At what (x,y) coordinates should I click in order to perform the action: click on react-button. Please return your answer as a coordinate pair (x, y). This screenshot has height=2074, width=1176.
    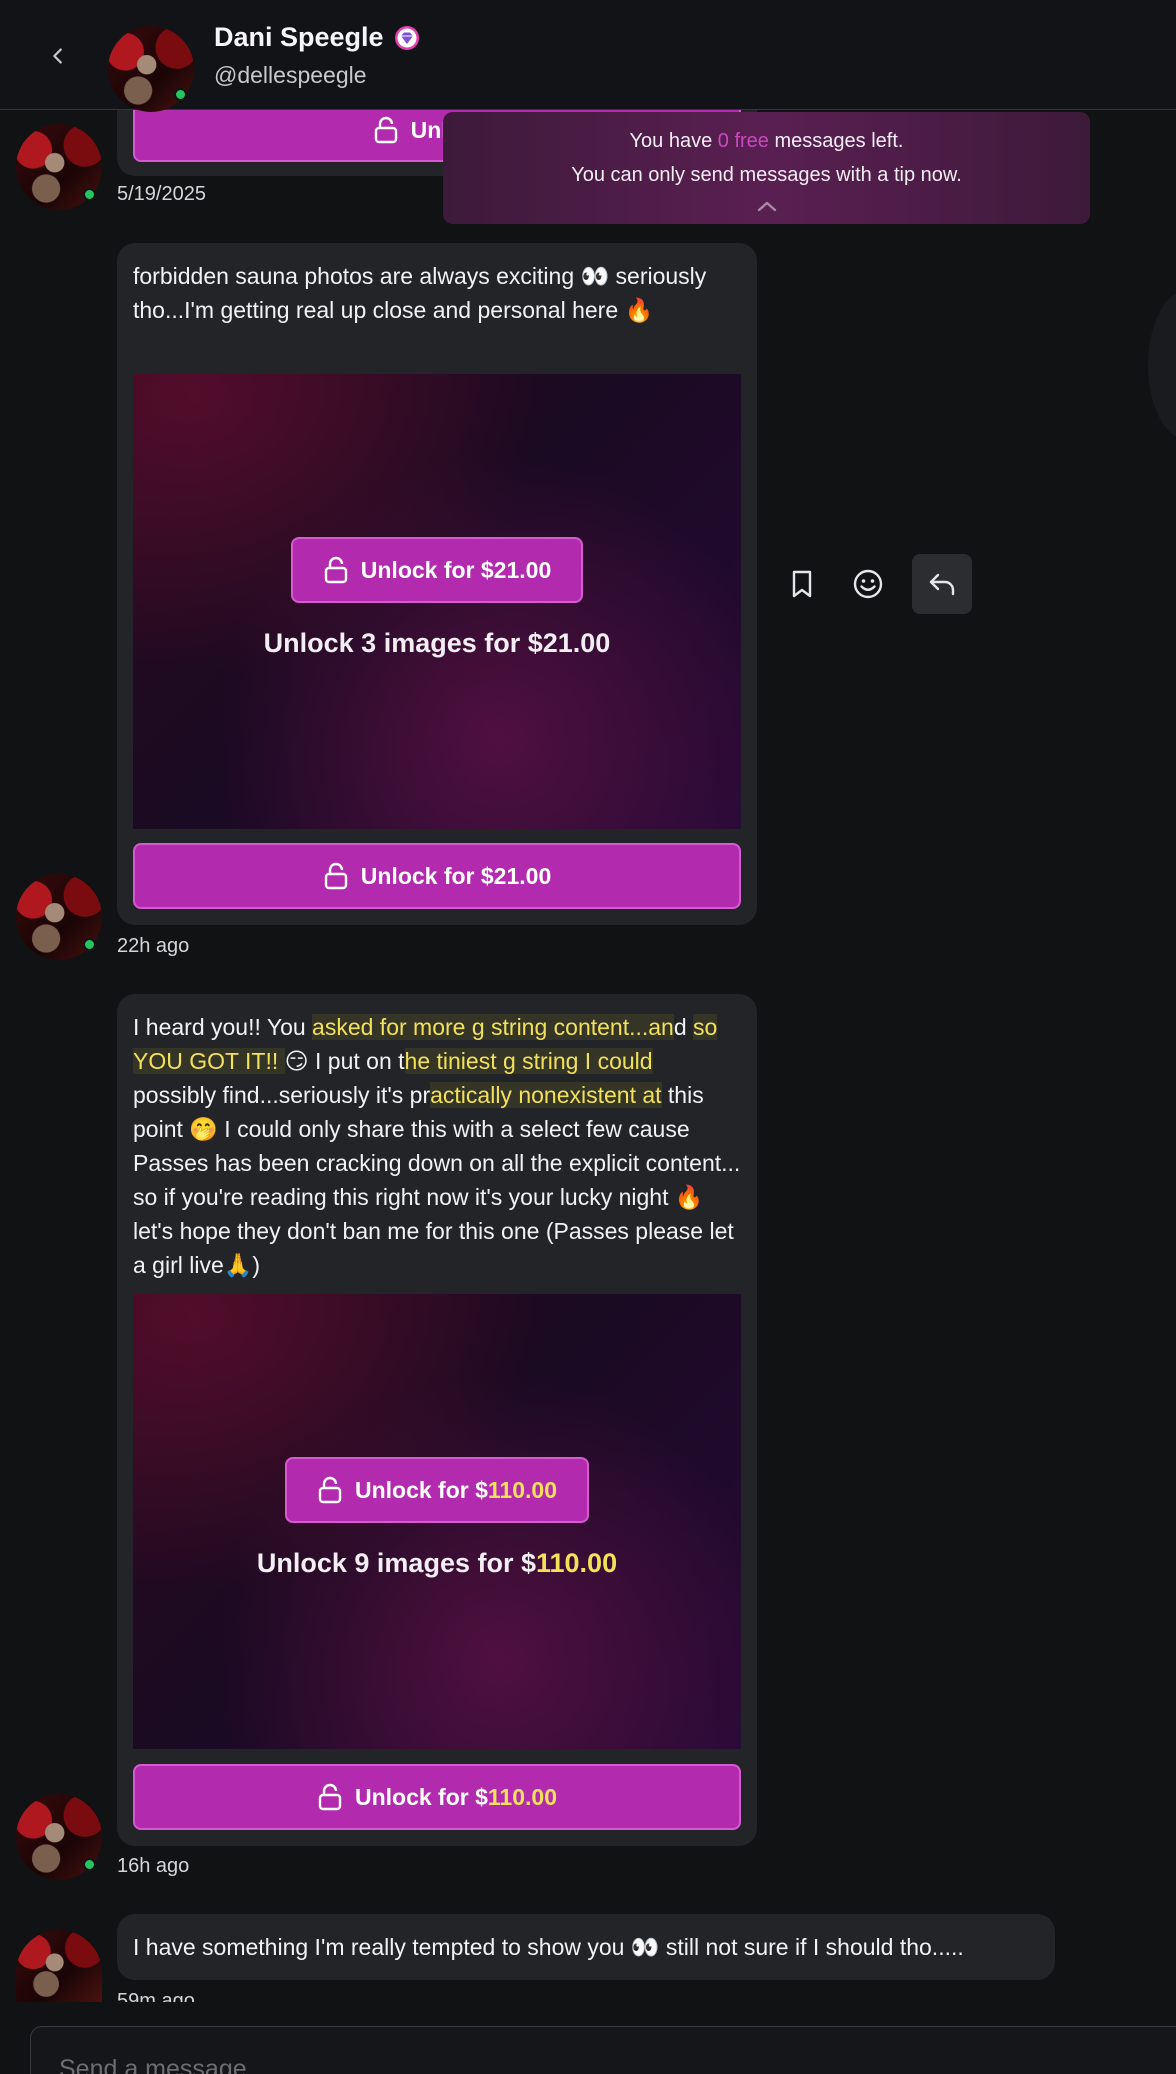
    Looking at the image, I should click on (868, 584).